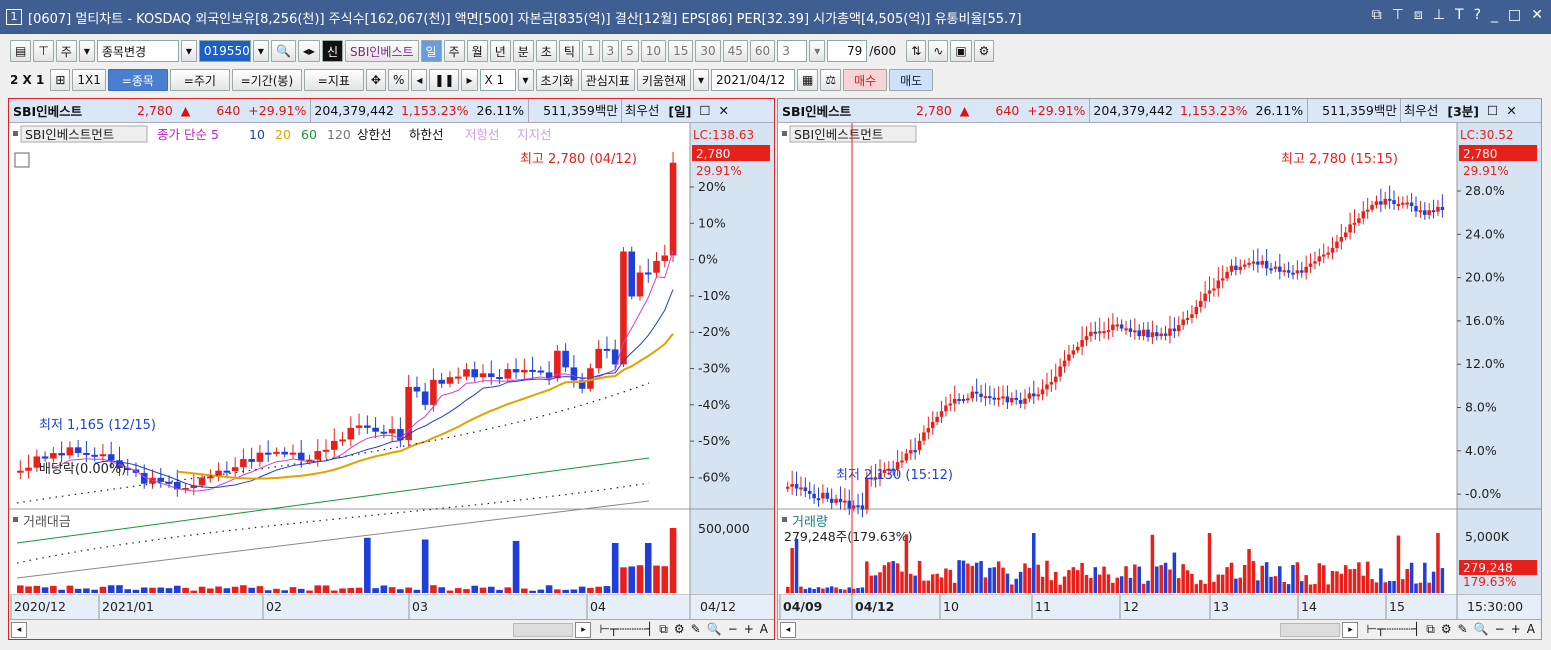  Describe the element at coordinates (919, 445) in the screenshot. I see `candle` at that location.